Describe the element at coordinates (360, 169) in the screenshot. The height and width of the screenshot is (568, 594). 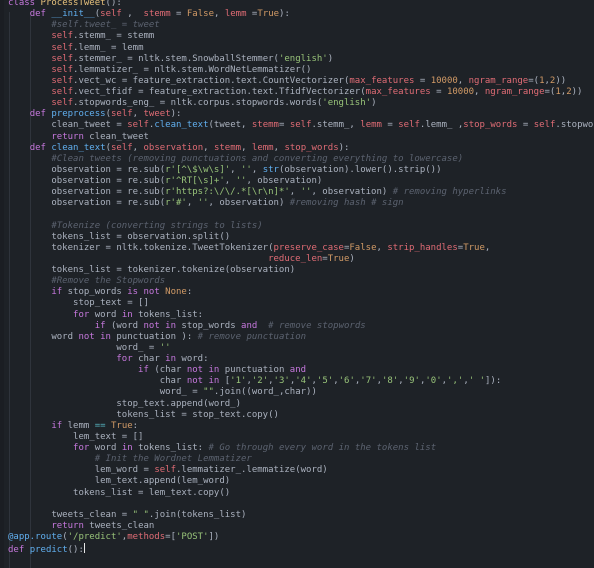
I see `code-token: (observation).lower().strip())` at that location.